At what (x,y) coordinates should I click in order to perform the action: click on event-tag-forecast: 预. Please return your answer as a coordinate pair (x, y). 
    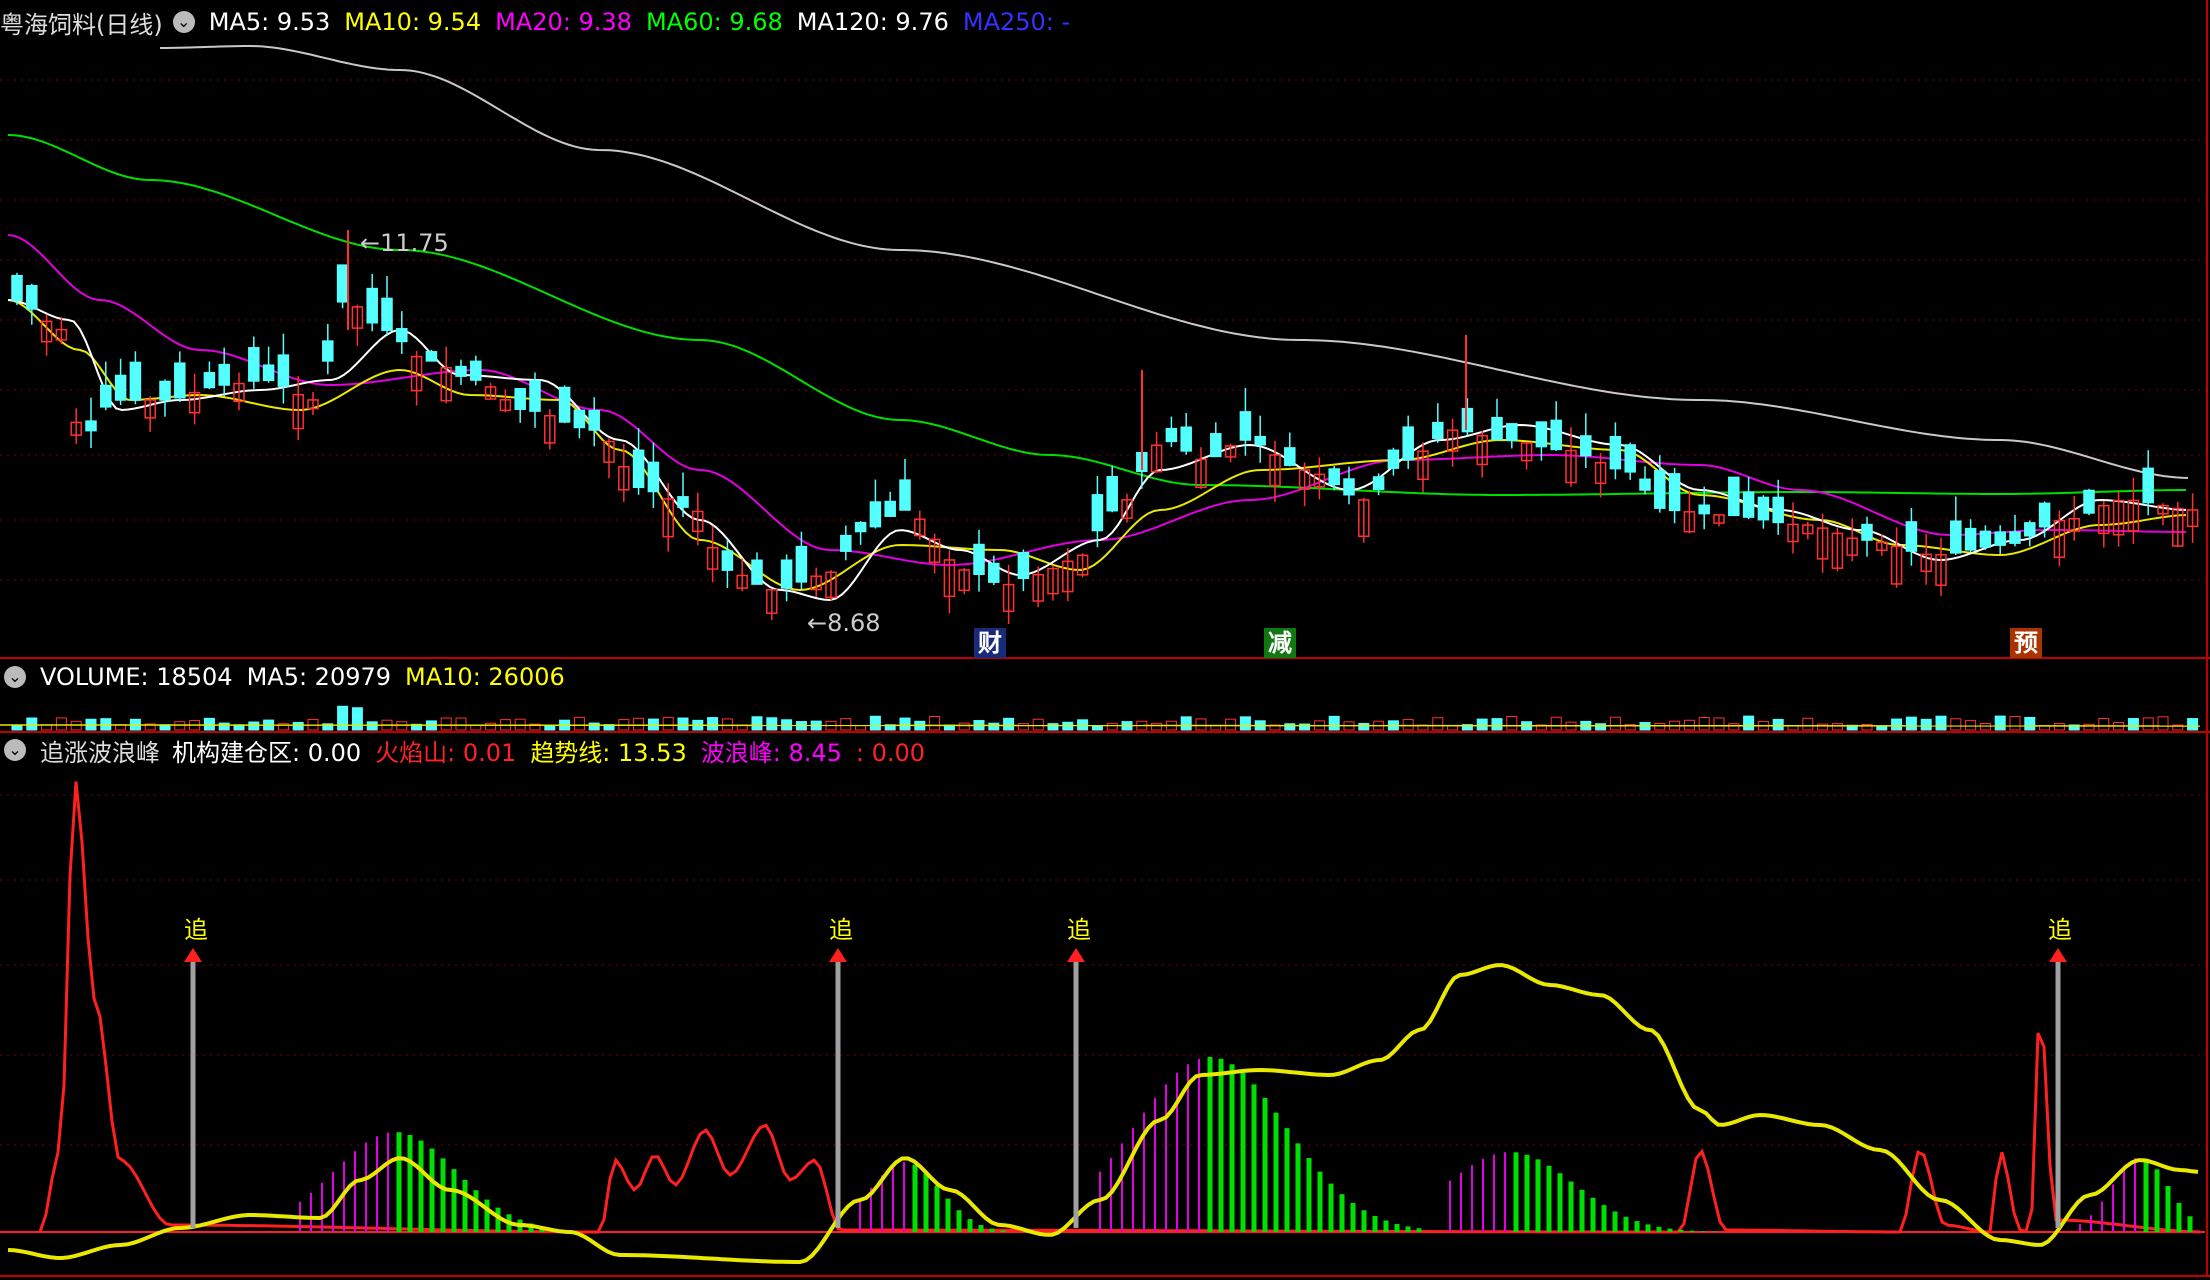
    Looking at the image, I should click on (2026, 643).